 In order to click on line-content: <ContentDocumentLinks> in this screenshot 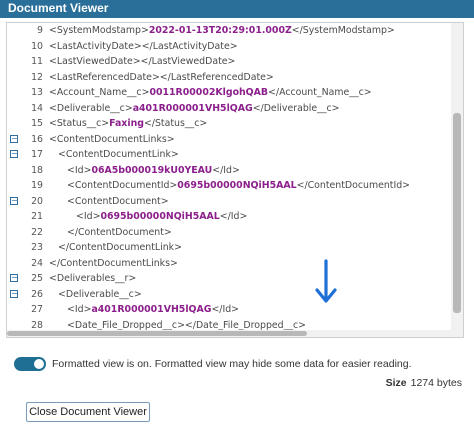, I will do `click(112, 140)`.